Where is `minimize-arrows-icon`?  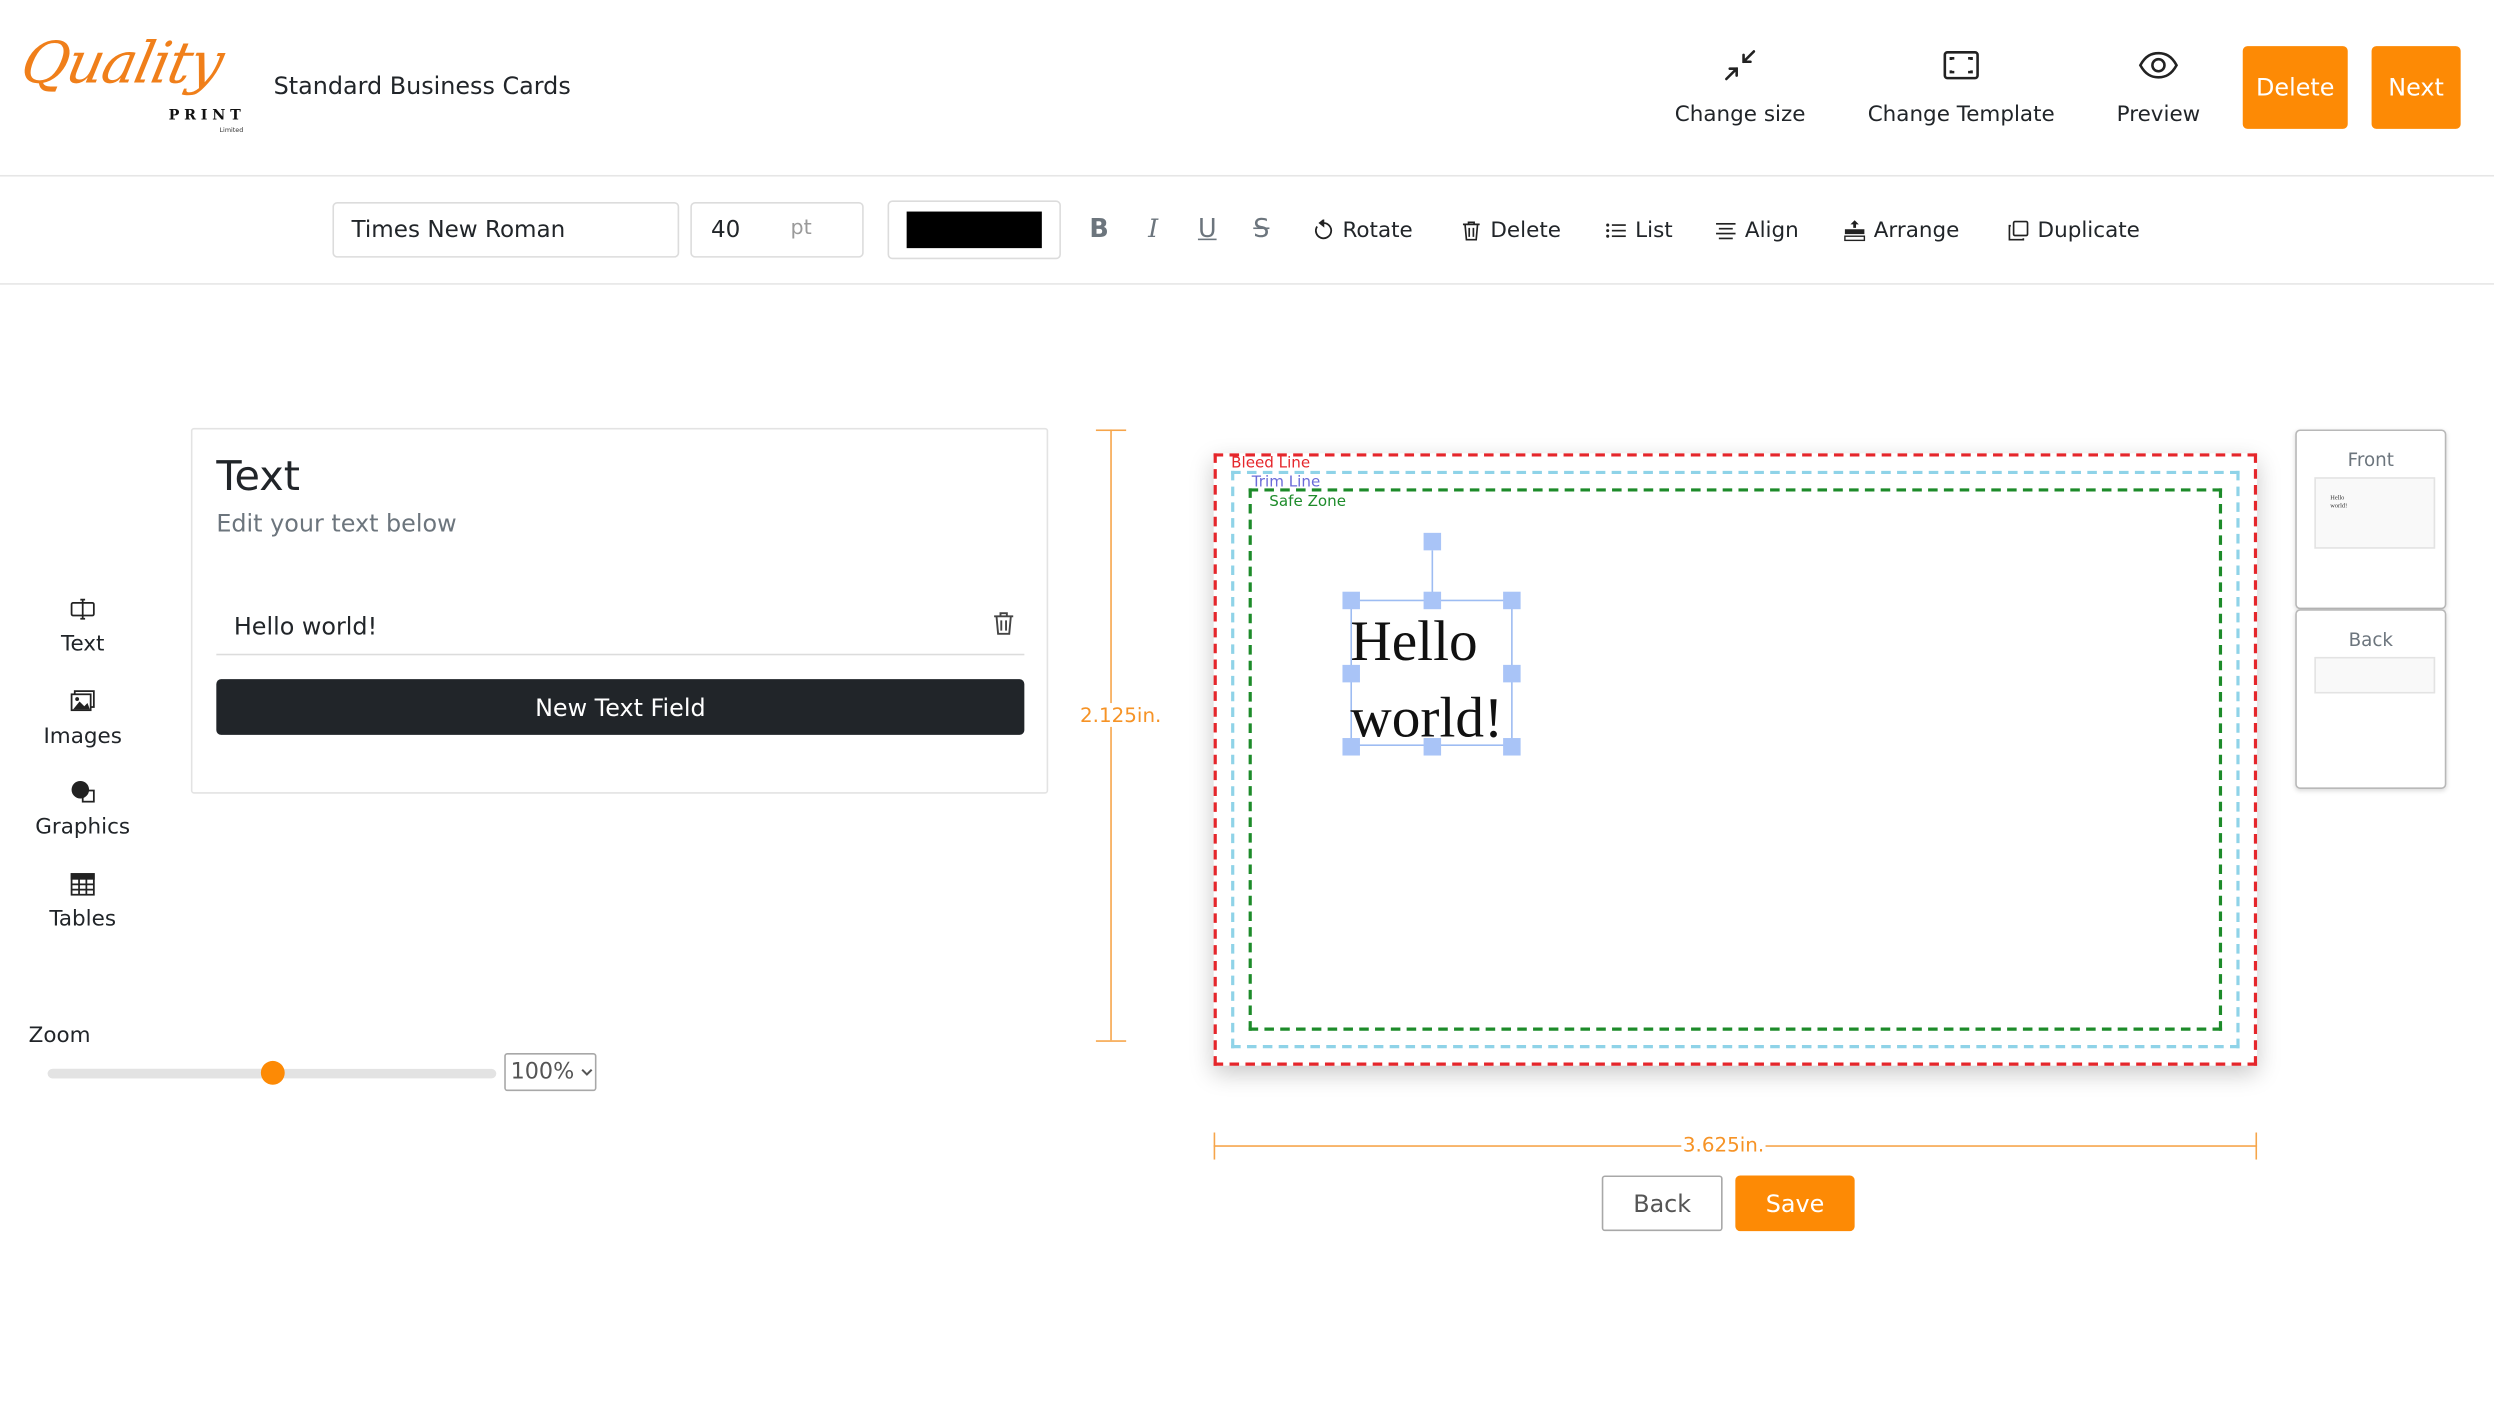
minimize-arrows-icon is located at coordinates (1740, 65).